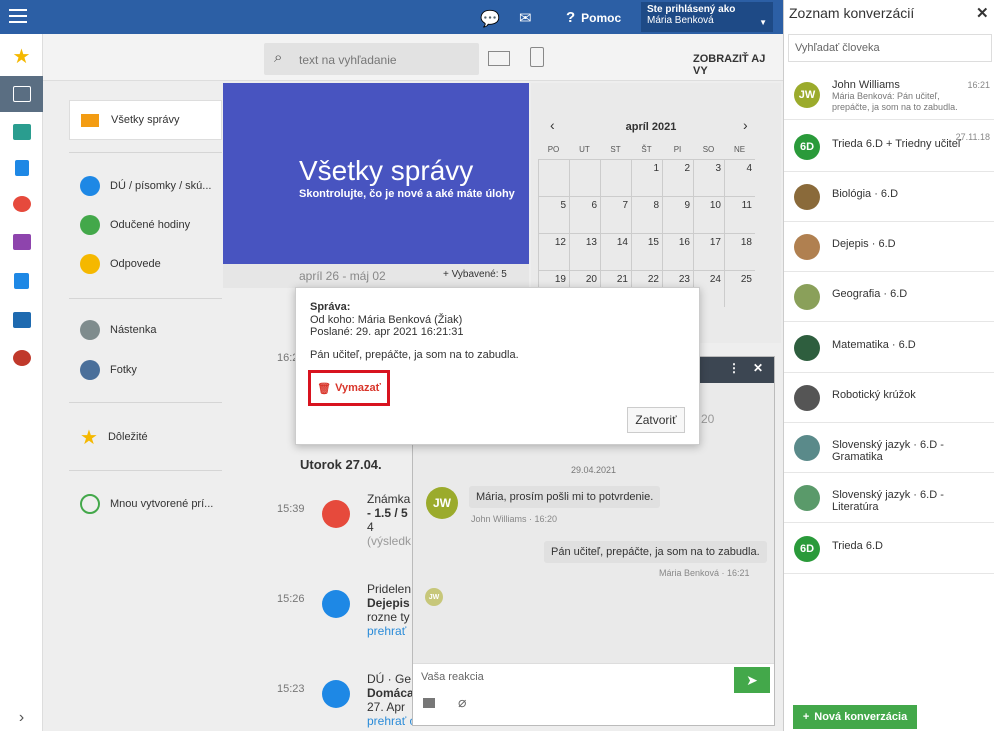 The height and width of the screenshot is (736, 995). Describe the element at coordinates (866, 85) in the screenshot. I see `conversation-name: John Williams` at that location.